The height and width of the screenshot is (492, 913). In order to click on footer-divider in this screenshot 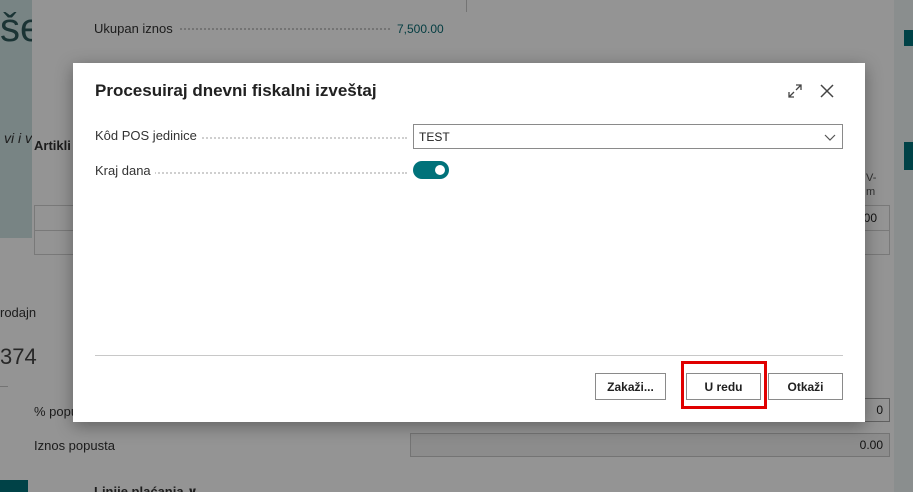, I will do `click(469, 355)`.